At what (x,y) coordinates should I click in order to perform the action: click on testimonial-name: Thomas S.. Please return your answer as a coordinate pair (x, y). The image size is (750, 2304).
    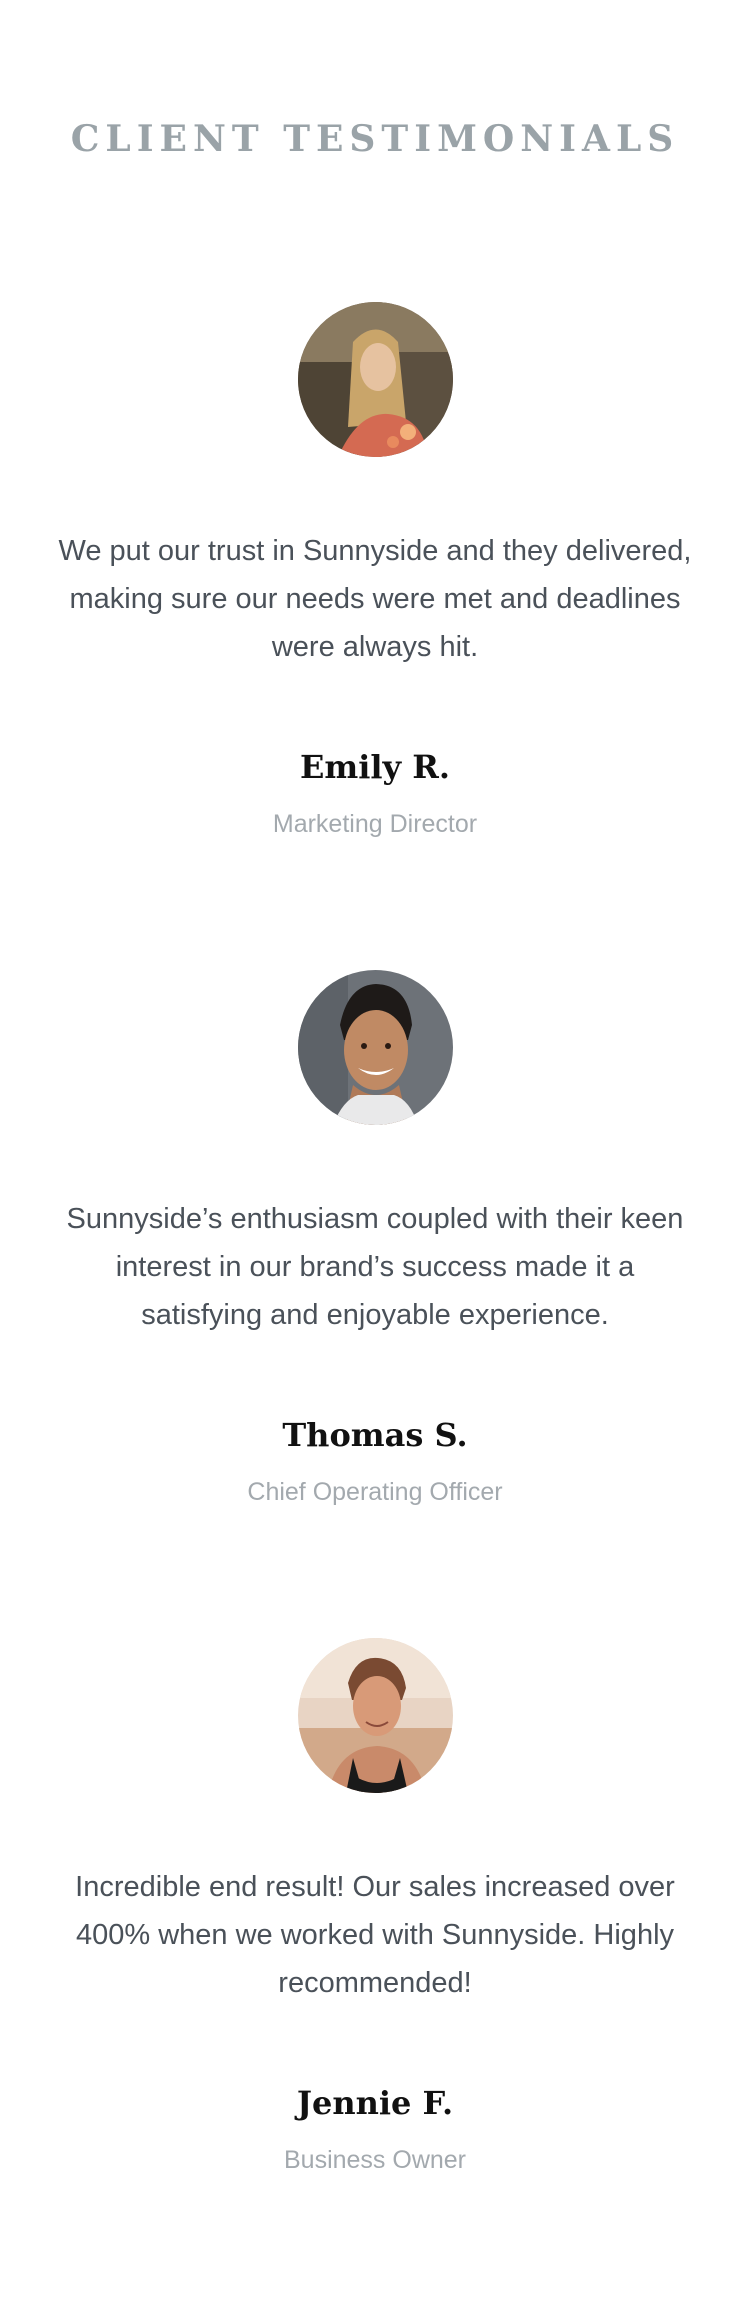
    Looking at the image, I should click on (375, 1435).